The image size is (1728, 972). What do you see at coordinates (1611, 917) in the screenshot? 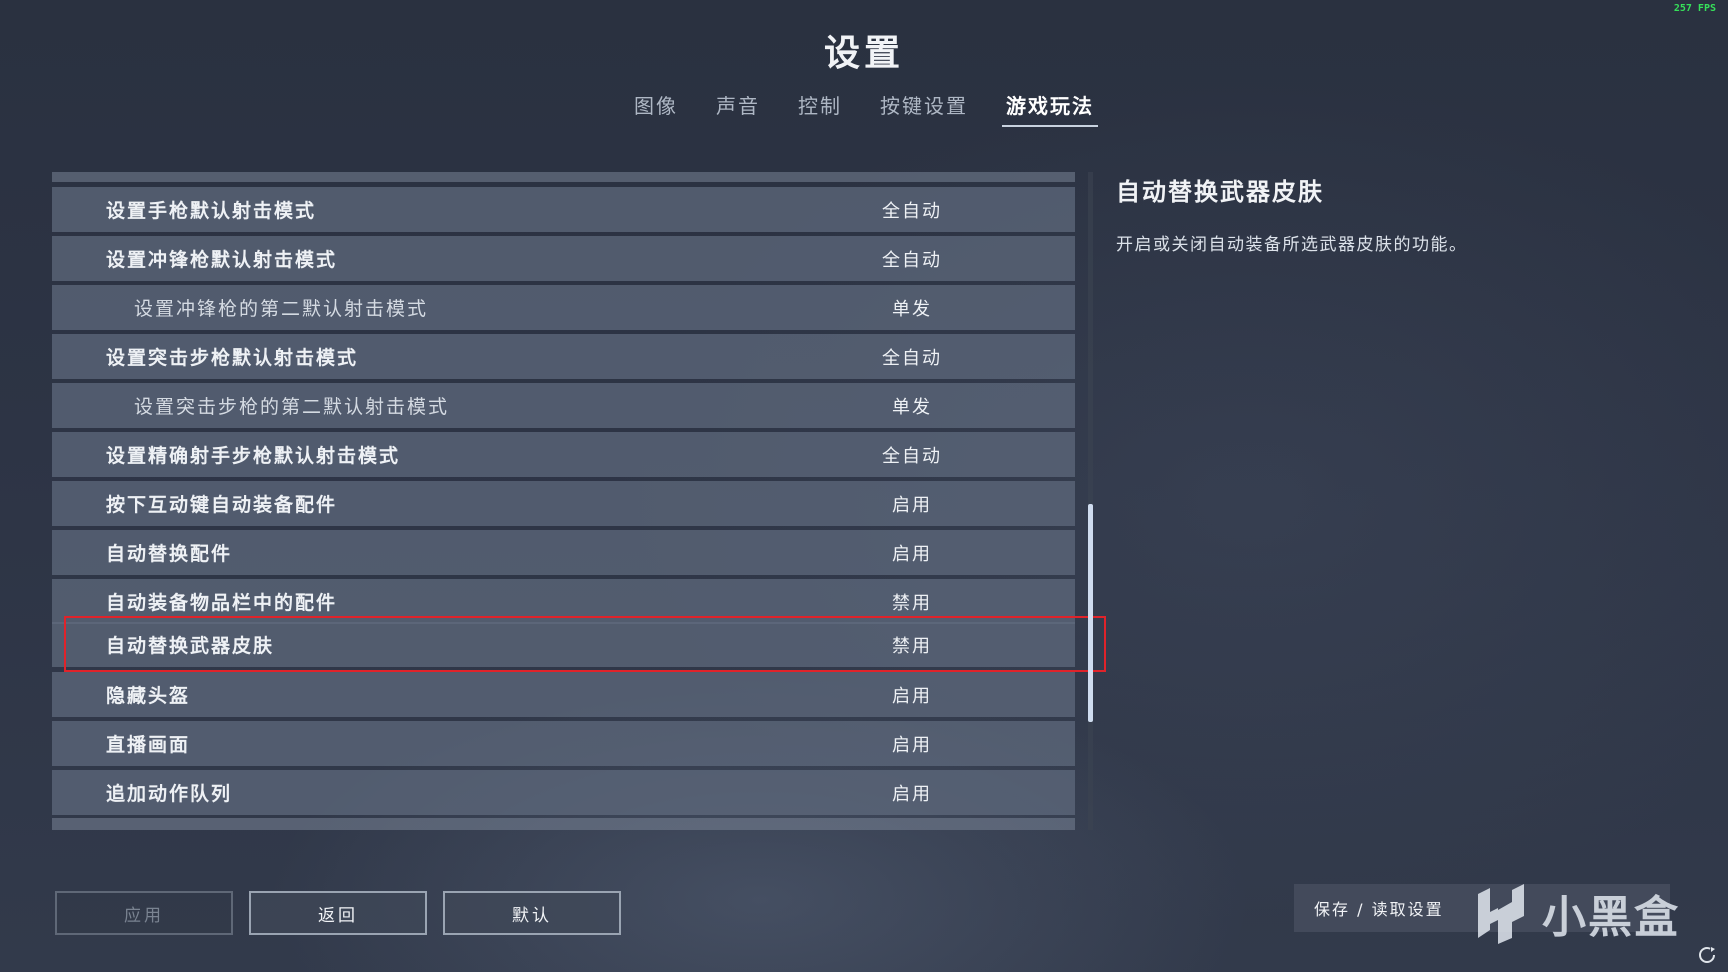
I see `watermark-text: 小黑盒` at bounding box center [1611, 917].